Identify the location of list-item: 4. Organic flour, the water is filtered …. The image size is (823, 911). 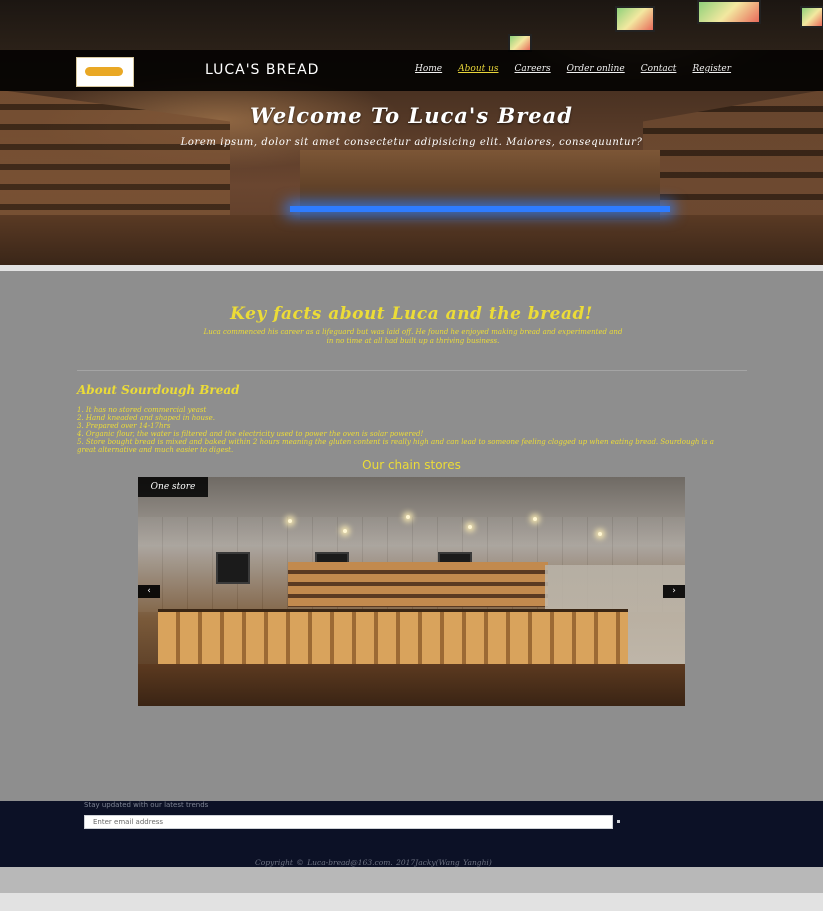
(250, 434).